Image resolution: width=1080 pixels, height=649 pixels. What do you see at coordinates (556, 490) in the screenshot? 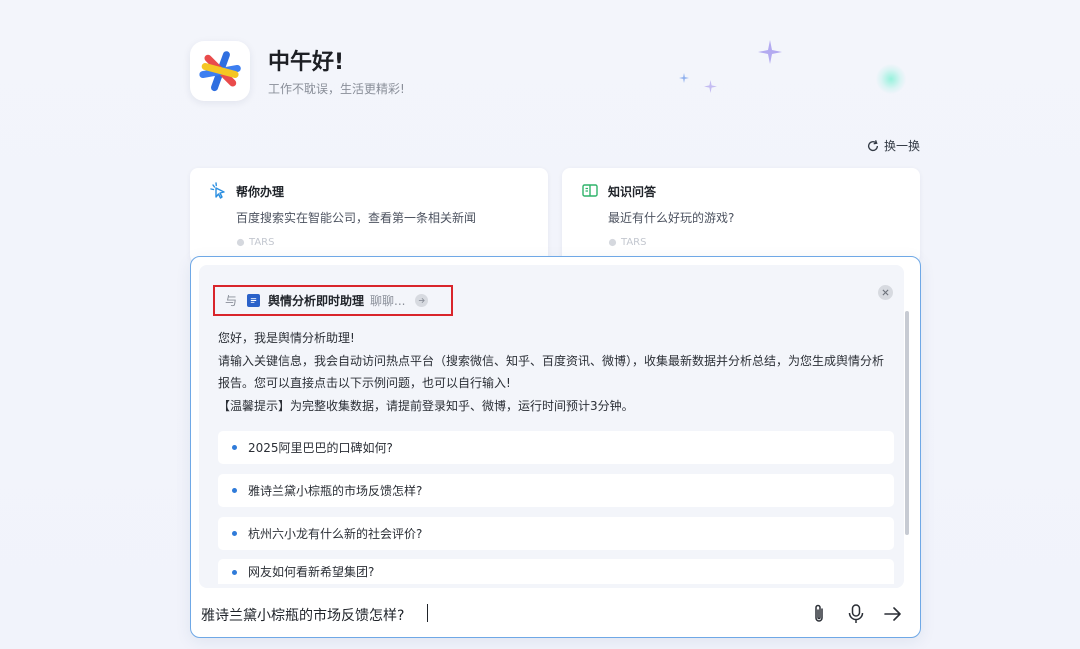
I see `example-question: 雅诗兰黛小棕瓶的市场反馈怎样?` at bounding box center [556, 490].